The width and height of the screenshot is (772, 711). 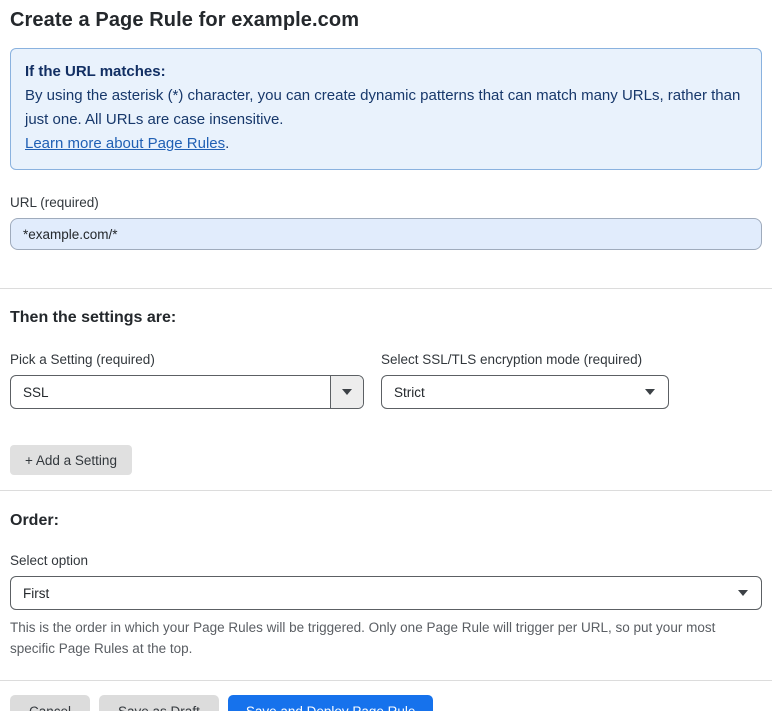 What do you see at coordinates (409, 392) in the screenshot?
I see `ssl-mode-value: Strict` at bounding box center [409, 392].